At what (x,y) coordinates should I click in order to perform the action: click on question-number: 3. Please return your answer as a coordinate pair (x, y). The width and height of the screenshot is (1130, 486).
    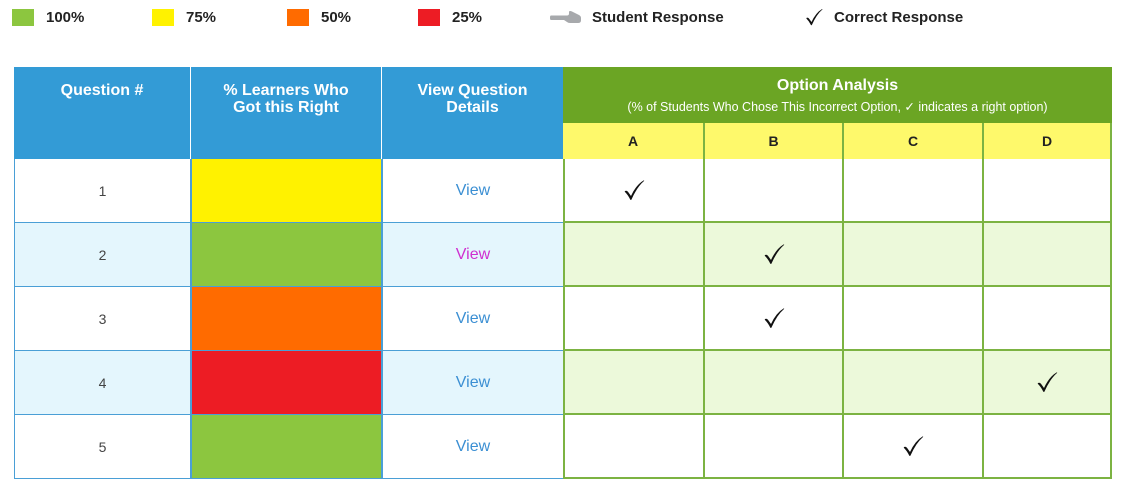
    Looking at the image, I should click on (102, 318).